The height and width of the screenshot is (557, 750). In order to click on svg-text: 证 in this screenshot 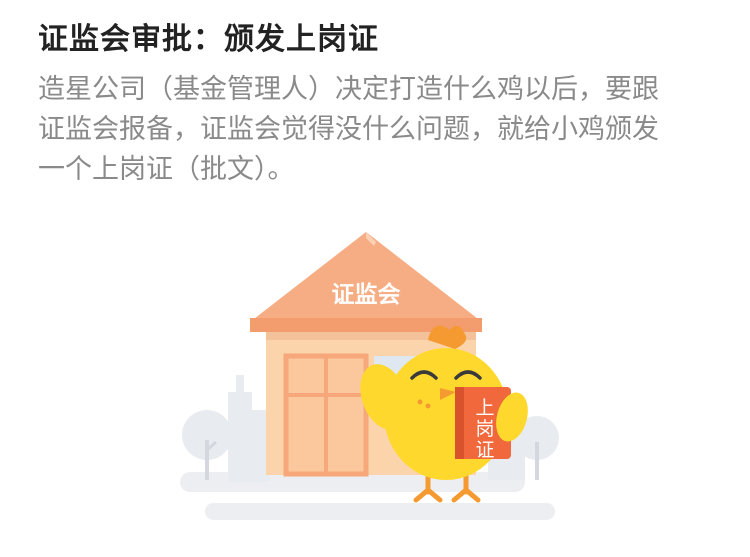, I will do `click(484, 450)`.